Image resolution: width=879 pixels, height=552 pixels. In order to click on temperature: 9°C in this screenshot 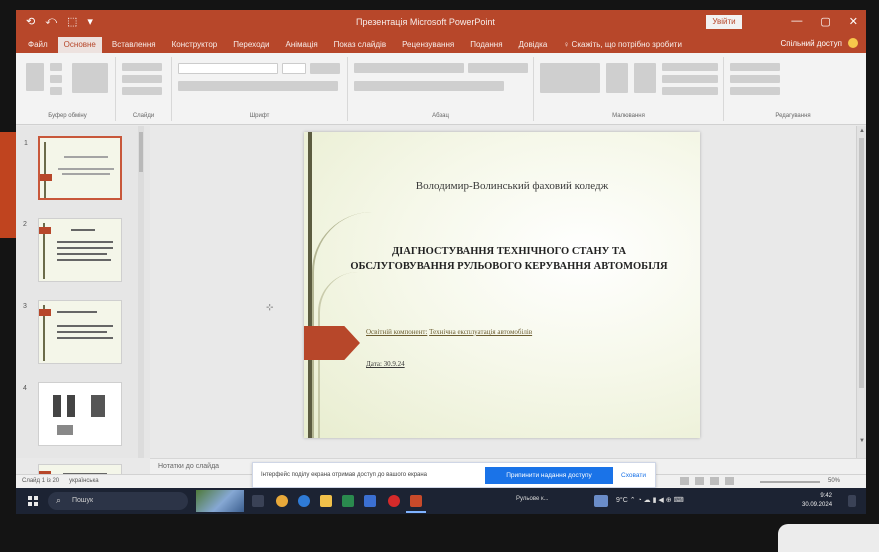, I will do `click(622, 500)`.